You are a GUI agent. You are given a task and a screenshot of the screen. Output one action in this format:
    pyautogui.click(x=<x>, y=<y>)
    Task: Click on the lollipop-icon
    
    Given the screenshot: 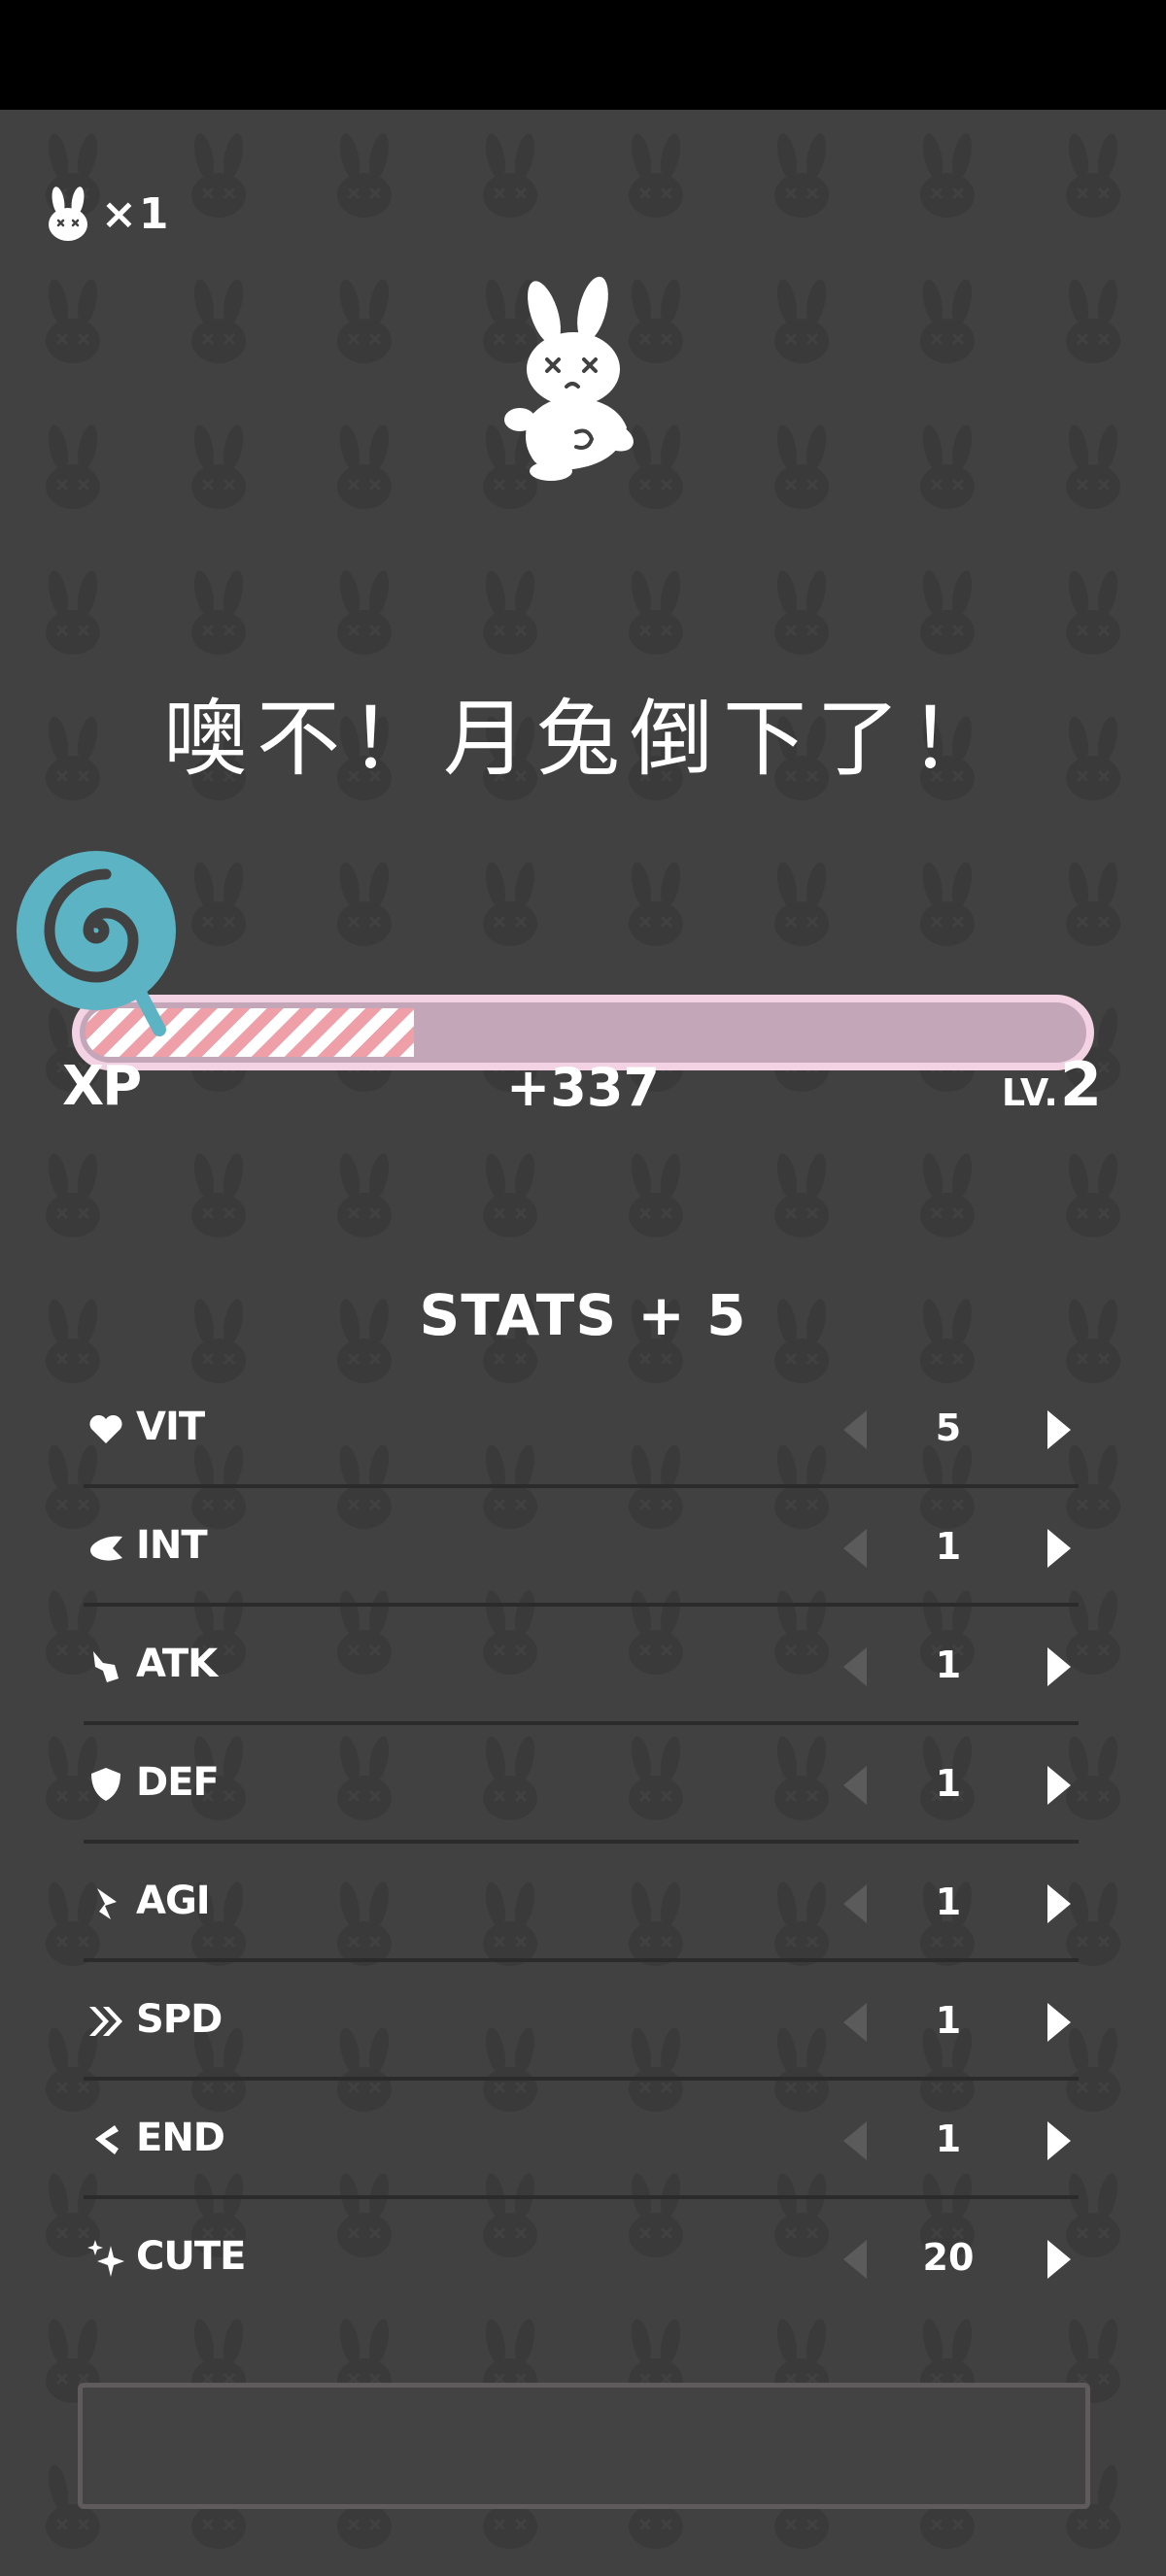 What is the action you would take?
    pyautogui.click(x=96, y=943)
    